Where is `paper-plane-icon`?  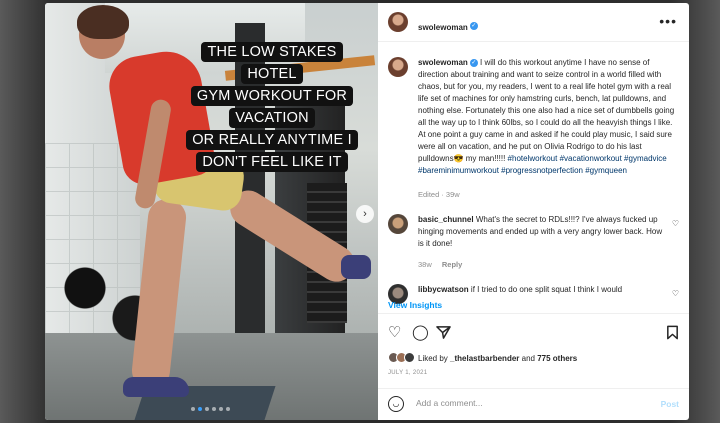
paper-plane-icon is located at coordinates (443, 334).